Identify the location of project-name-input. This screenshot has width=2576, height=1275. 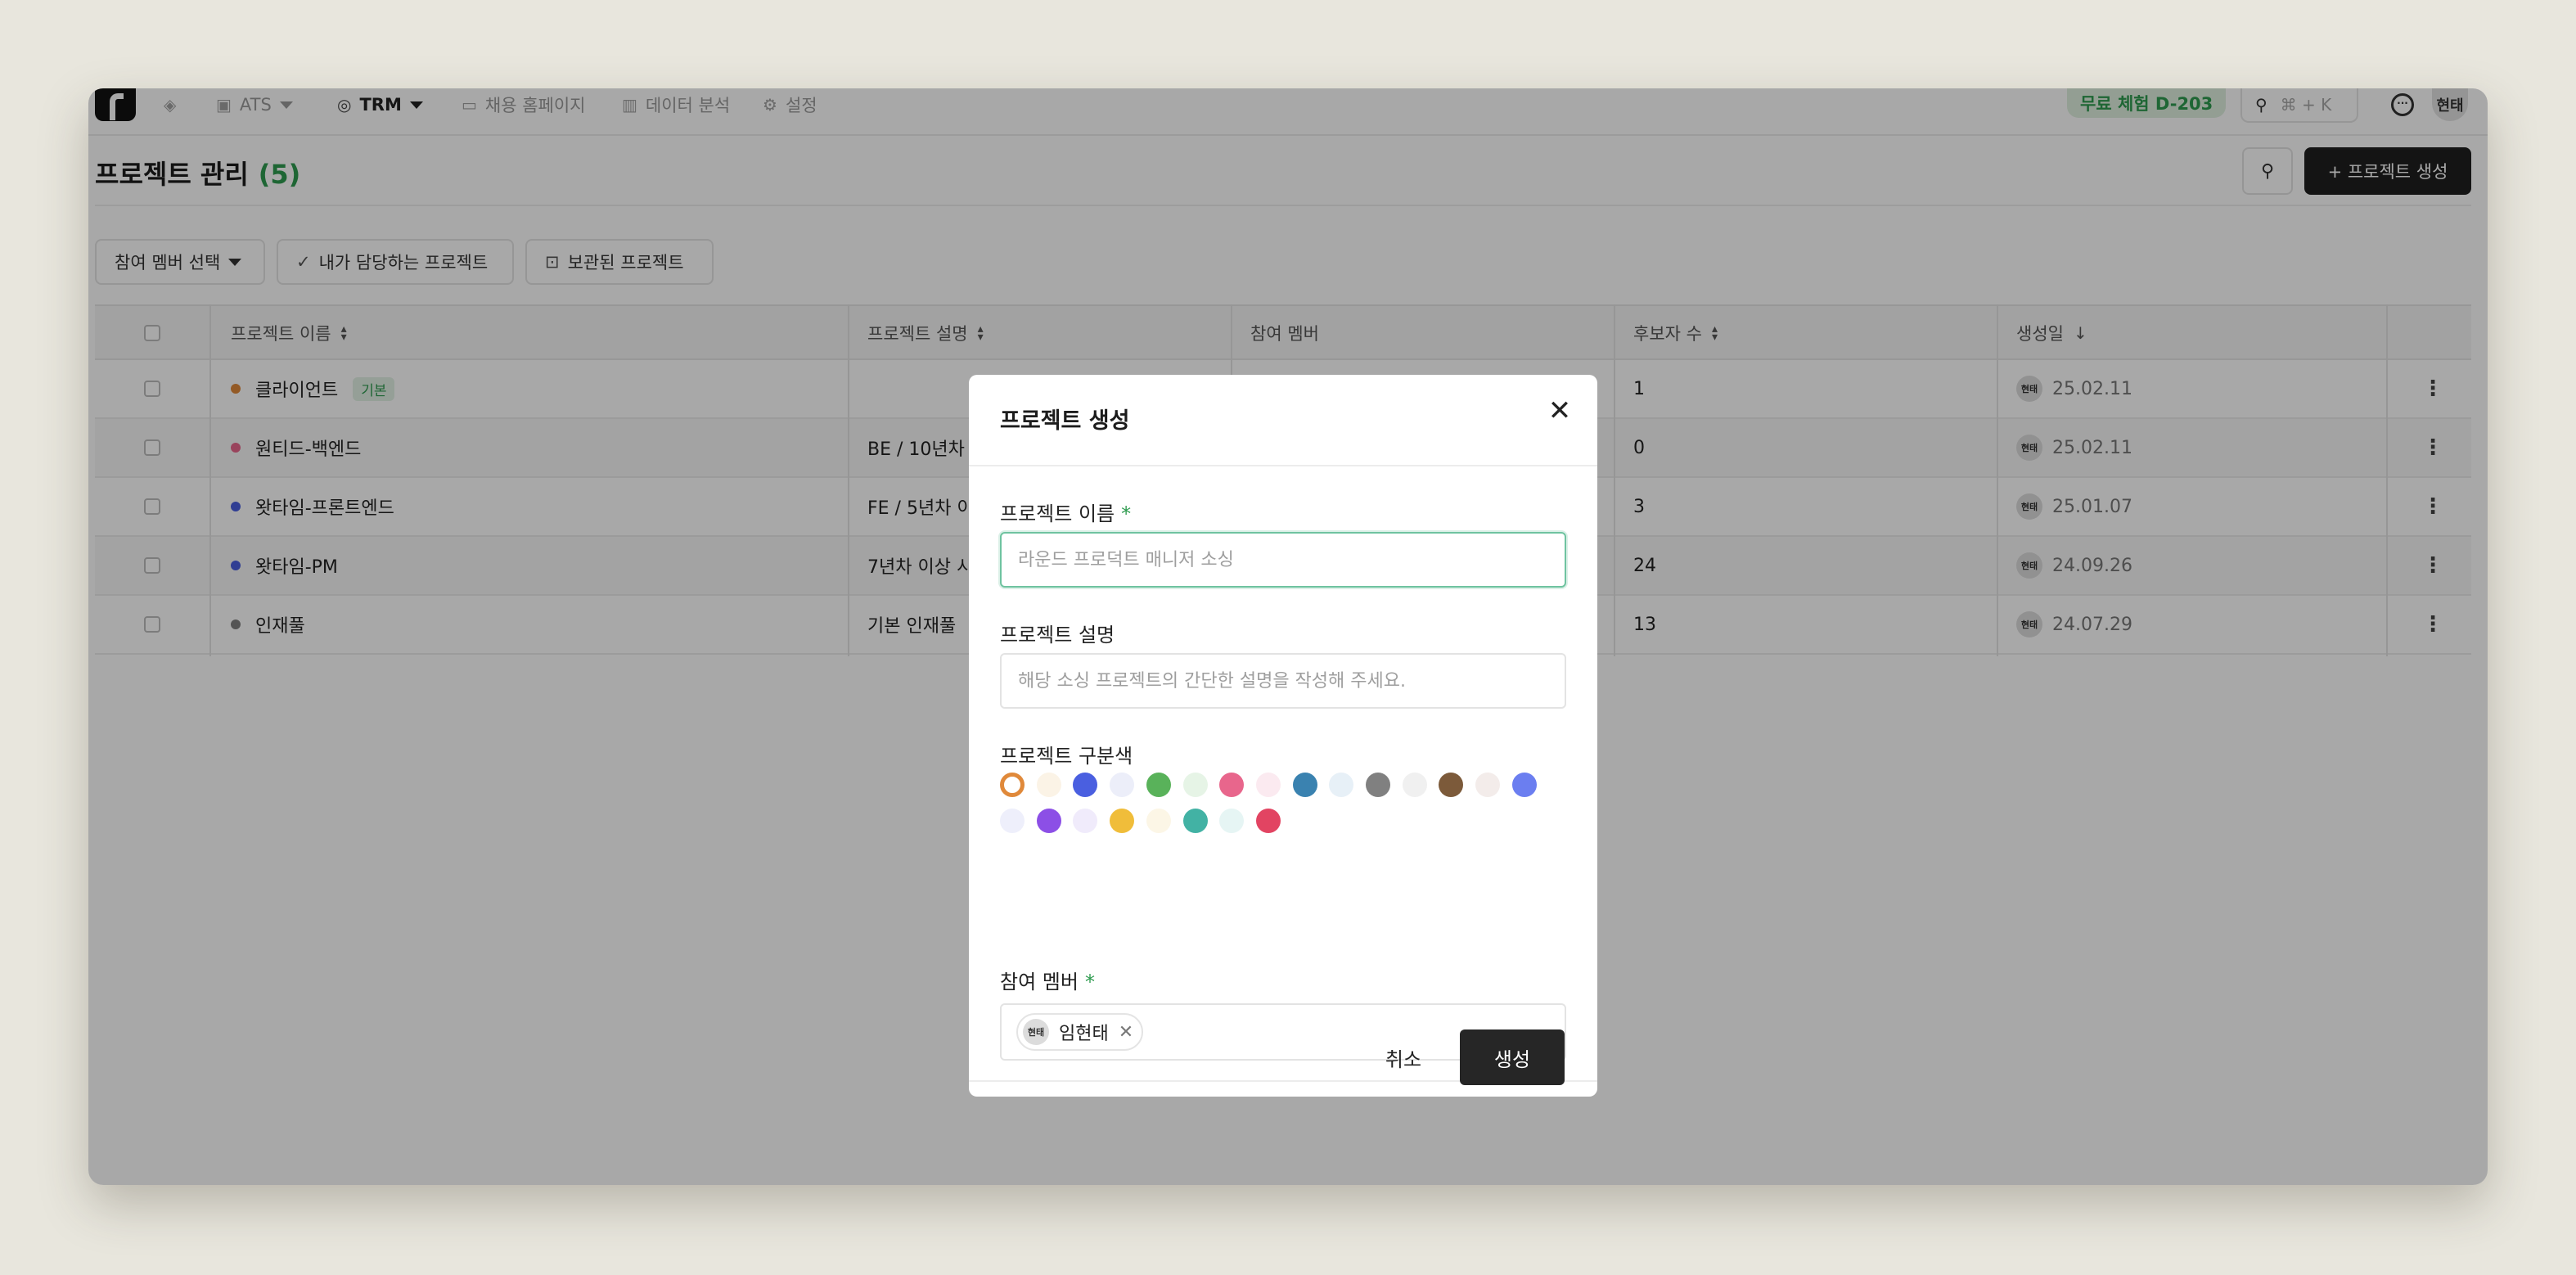
(1283, 560).